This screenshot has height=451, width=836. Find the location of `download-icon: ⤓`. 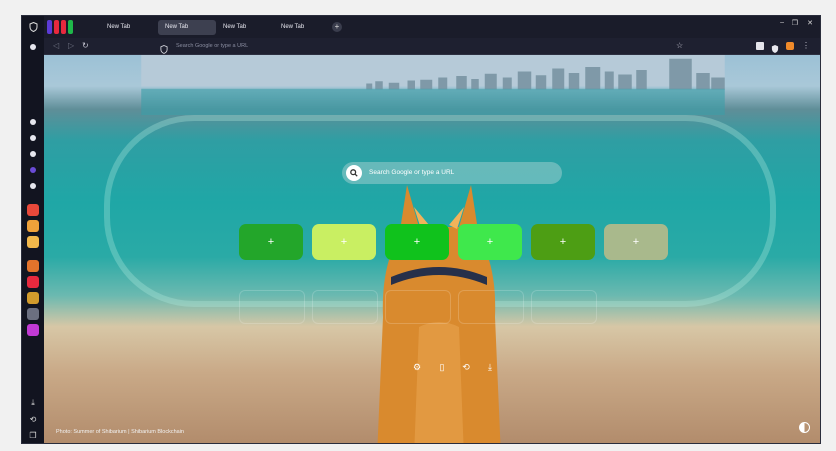

download-icon: ⤓ is located at coordinates (33, 403).